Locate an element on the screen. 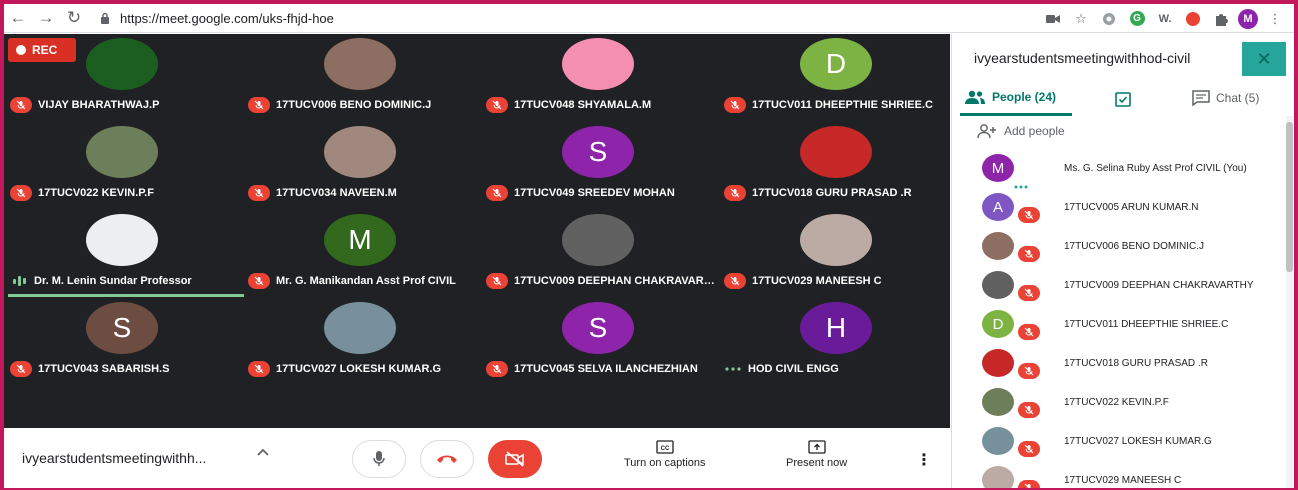  tile-label: 17TUCV009 DEEPHAN CHAKRAVARTHY is located at coordinates (602, 281).